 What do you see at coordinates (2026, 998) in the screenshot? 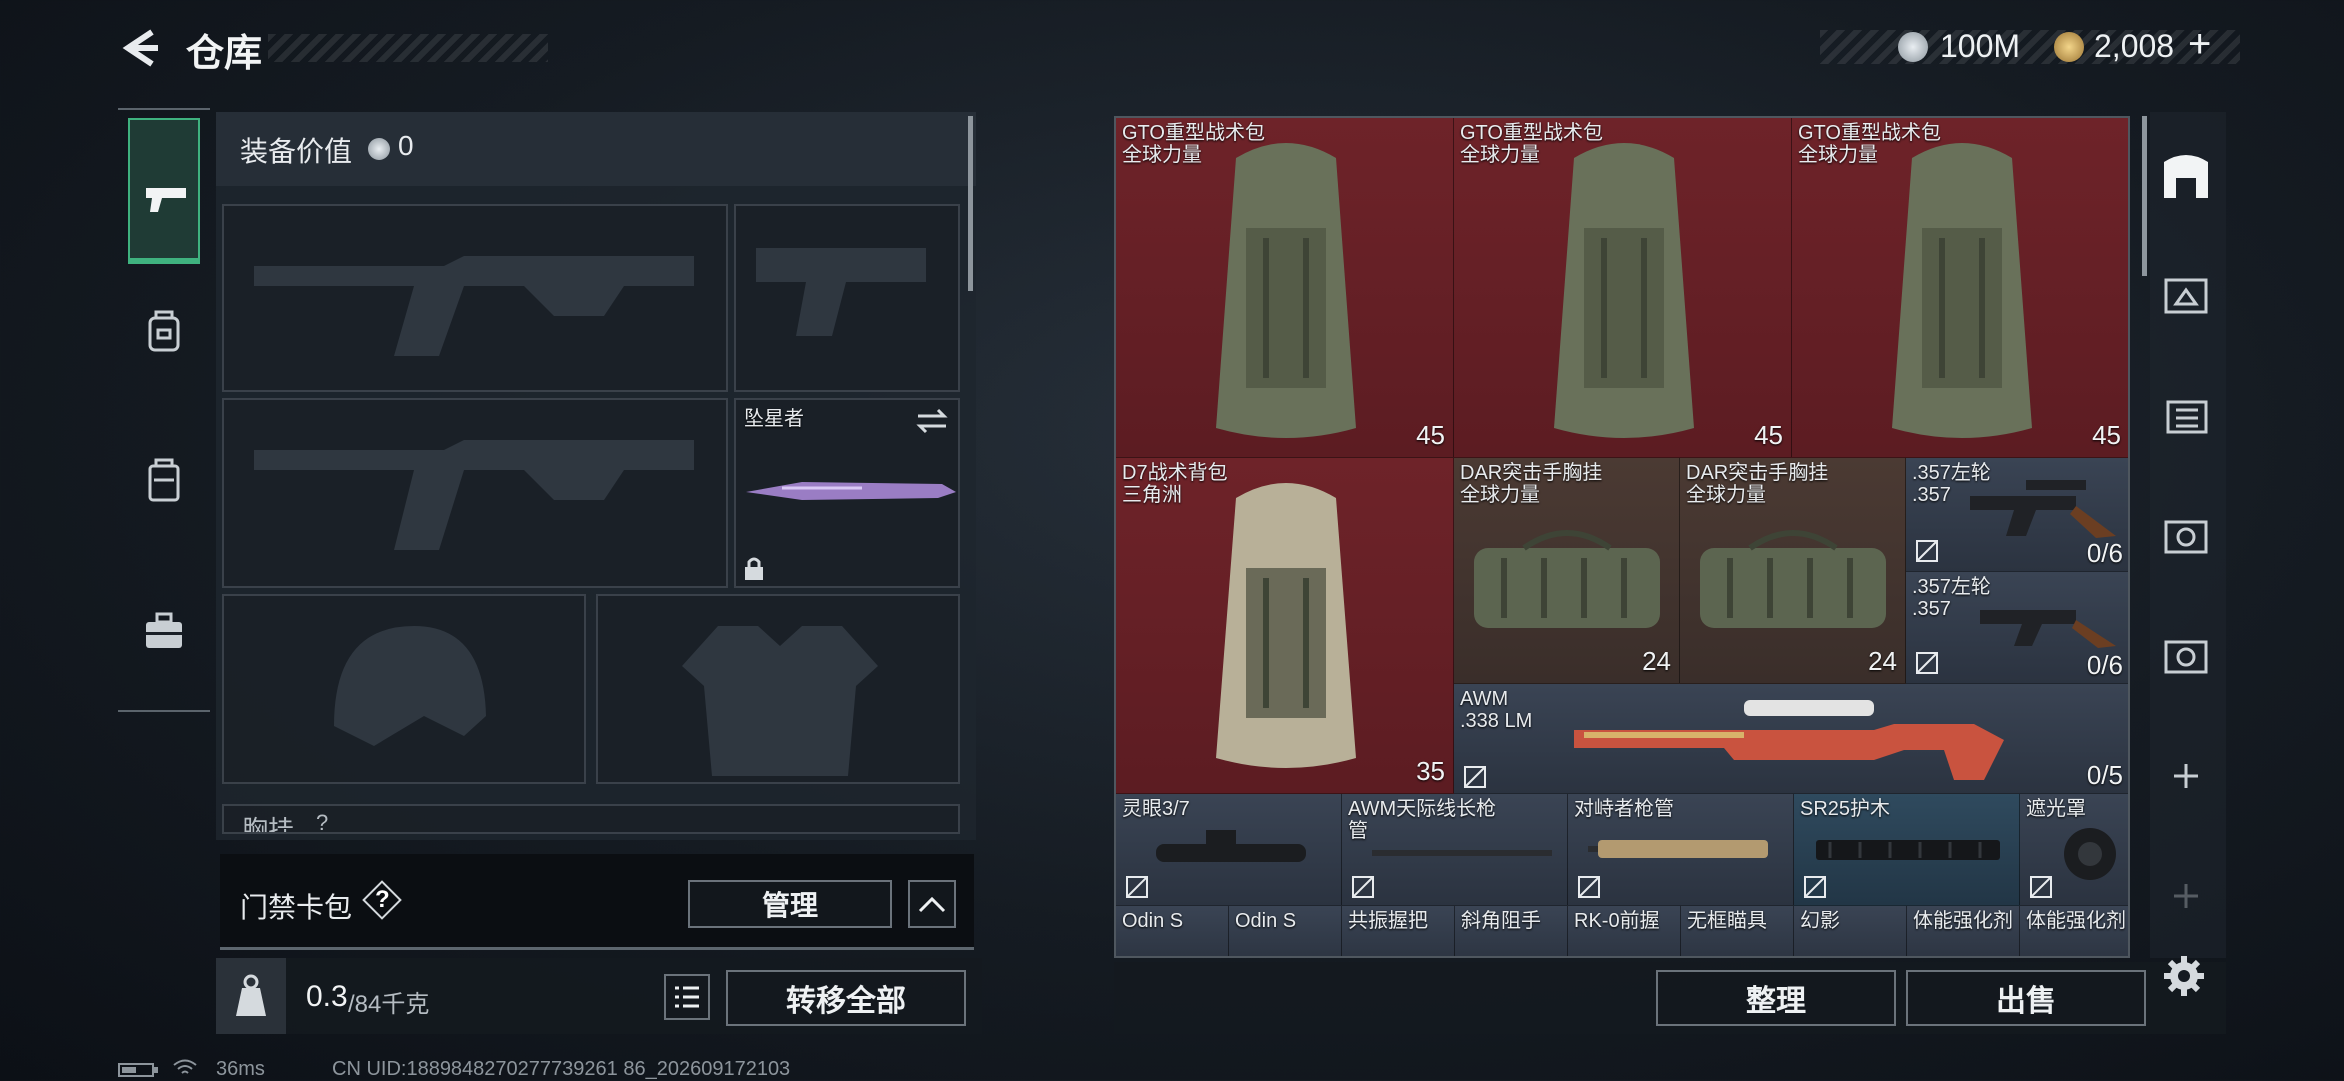
I see `sell-button: 出售` at bounding box center [2026, 998].